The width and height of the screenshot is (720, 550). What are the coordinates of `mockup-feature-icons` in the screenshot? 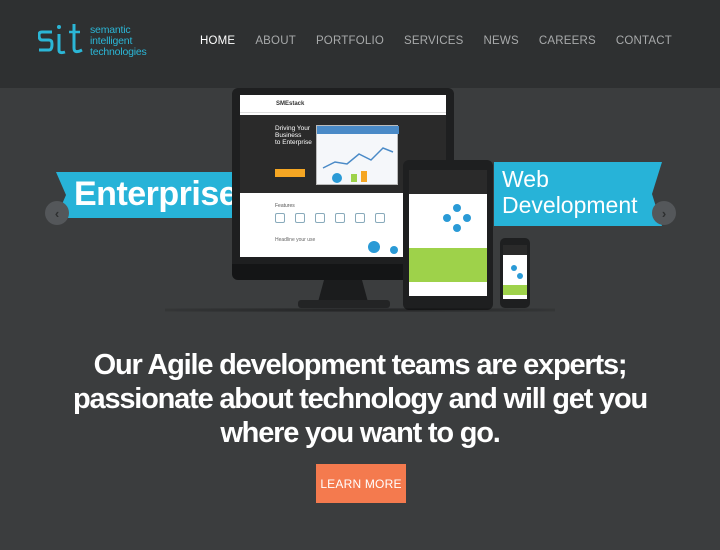 It's located at (330, 218).